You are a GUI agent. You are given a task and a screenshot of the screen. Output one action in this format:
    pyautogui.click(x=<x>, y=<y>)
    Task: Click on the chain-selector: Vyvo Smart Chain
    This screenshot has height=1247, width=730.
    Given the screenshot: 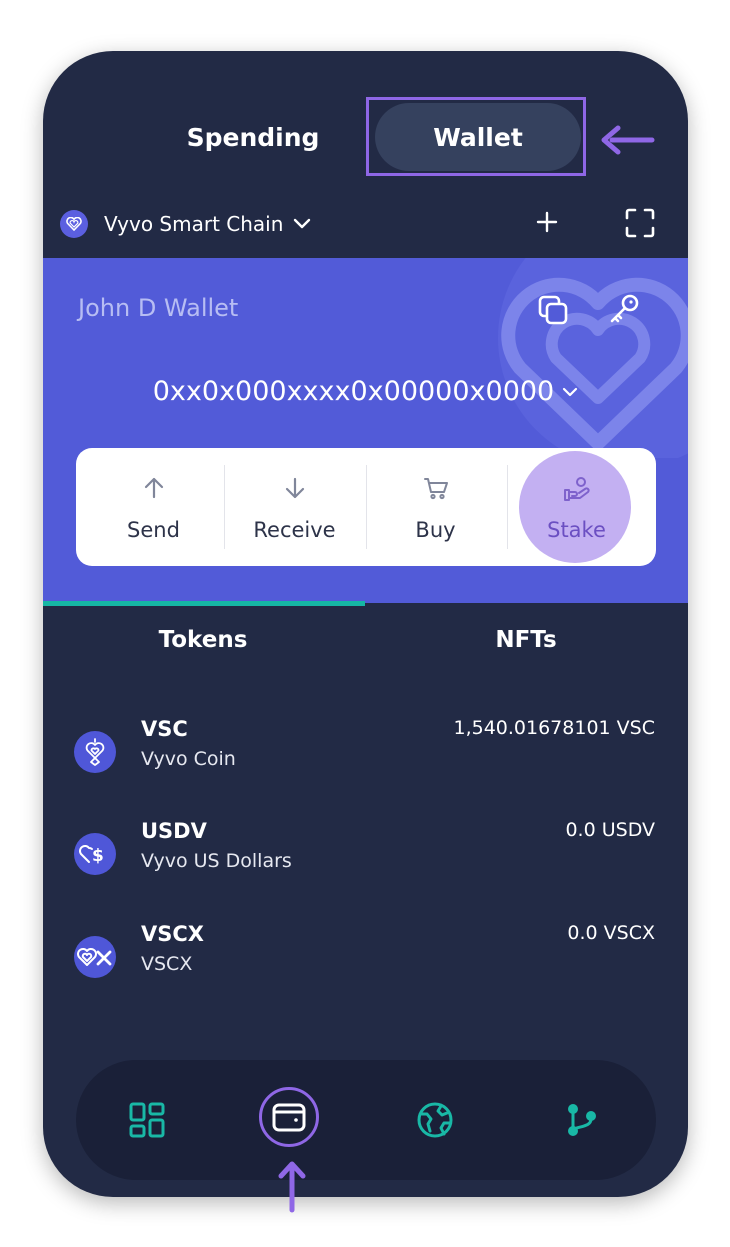 What is the action you would take?
    pyautogui.click(x=185, y=224)
    